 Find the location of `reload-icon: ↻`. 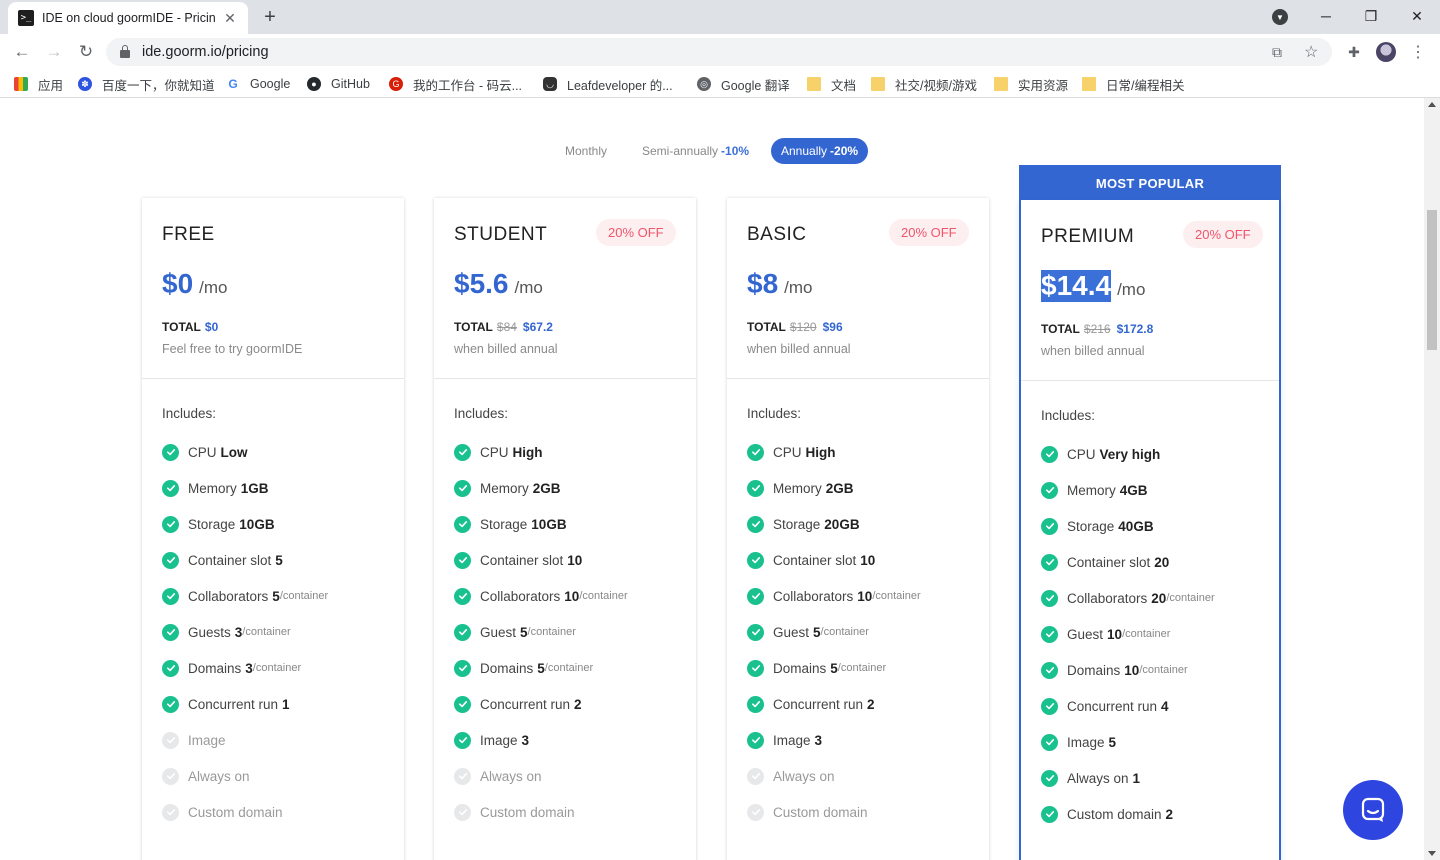

reload-icon: ↻ is located at coordinates (86, 52).